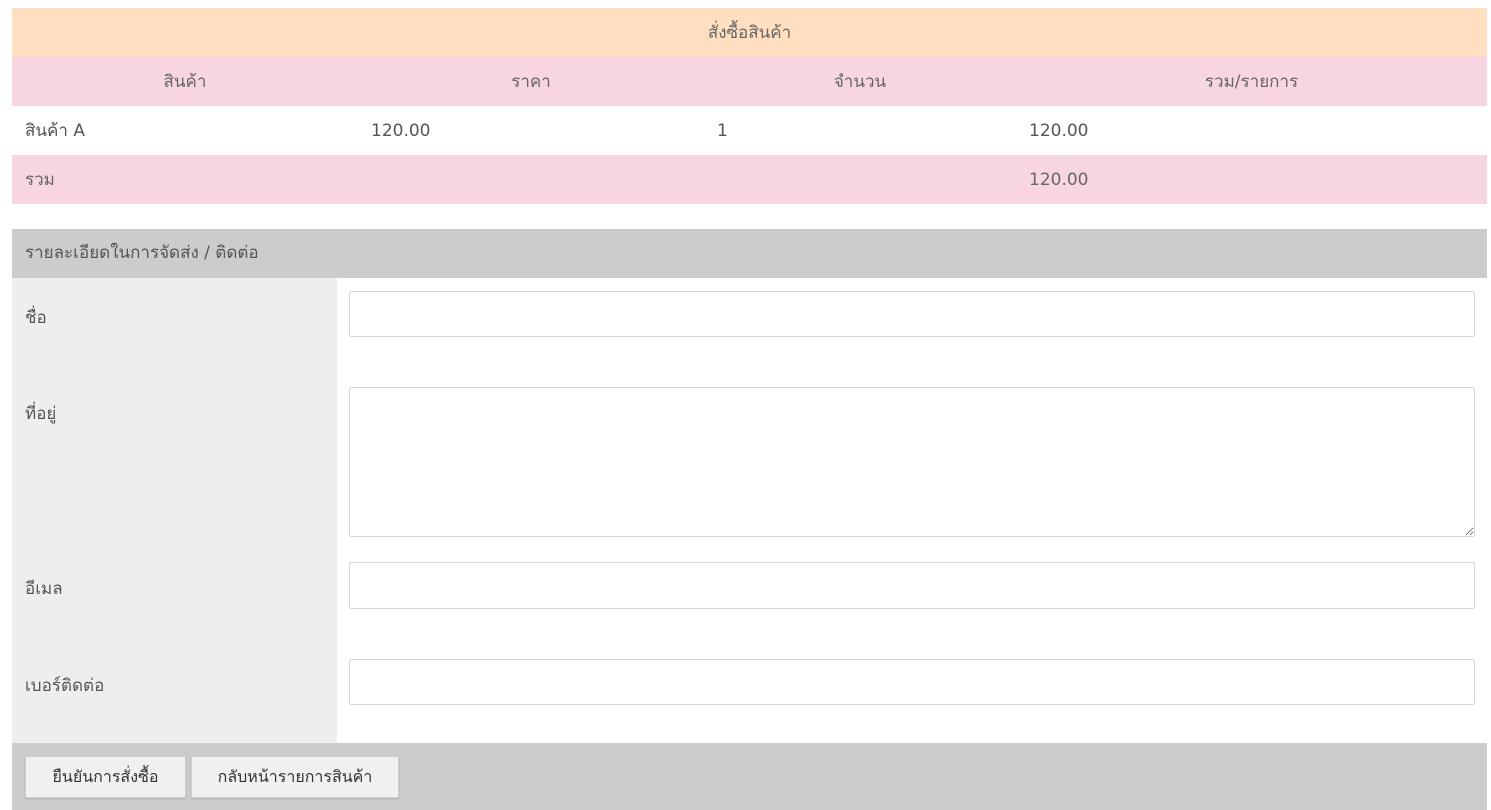 The image size is (1491, 810). I want to click on confirm-order-button: ยืนยันการสั่งซื้อ, so click(105, 777).